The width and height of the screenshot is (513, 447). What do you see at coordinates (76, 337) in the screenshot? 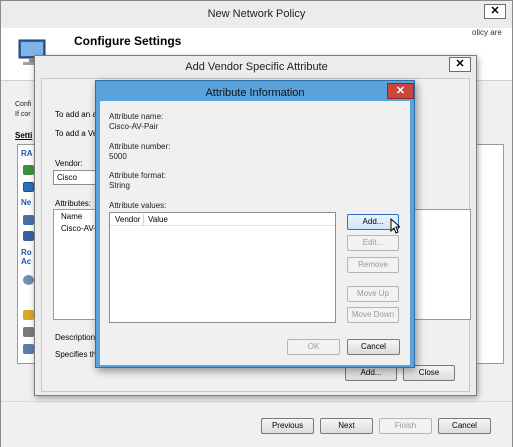
I see `description-label: Description:` at bounding box center [76, 337].